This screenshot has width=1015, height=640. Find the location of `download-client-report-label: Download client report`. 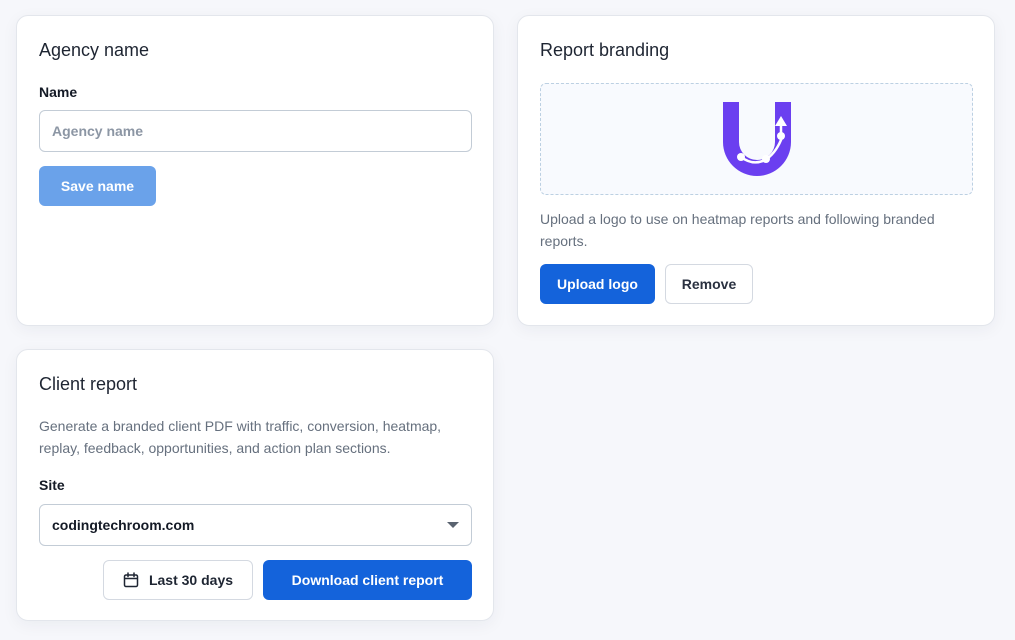

download-client-report-label: Download client report is located at coordinates (367, 580).